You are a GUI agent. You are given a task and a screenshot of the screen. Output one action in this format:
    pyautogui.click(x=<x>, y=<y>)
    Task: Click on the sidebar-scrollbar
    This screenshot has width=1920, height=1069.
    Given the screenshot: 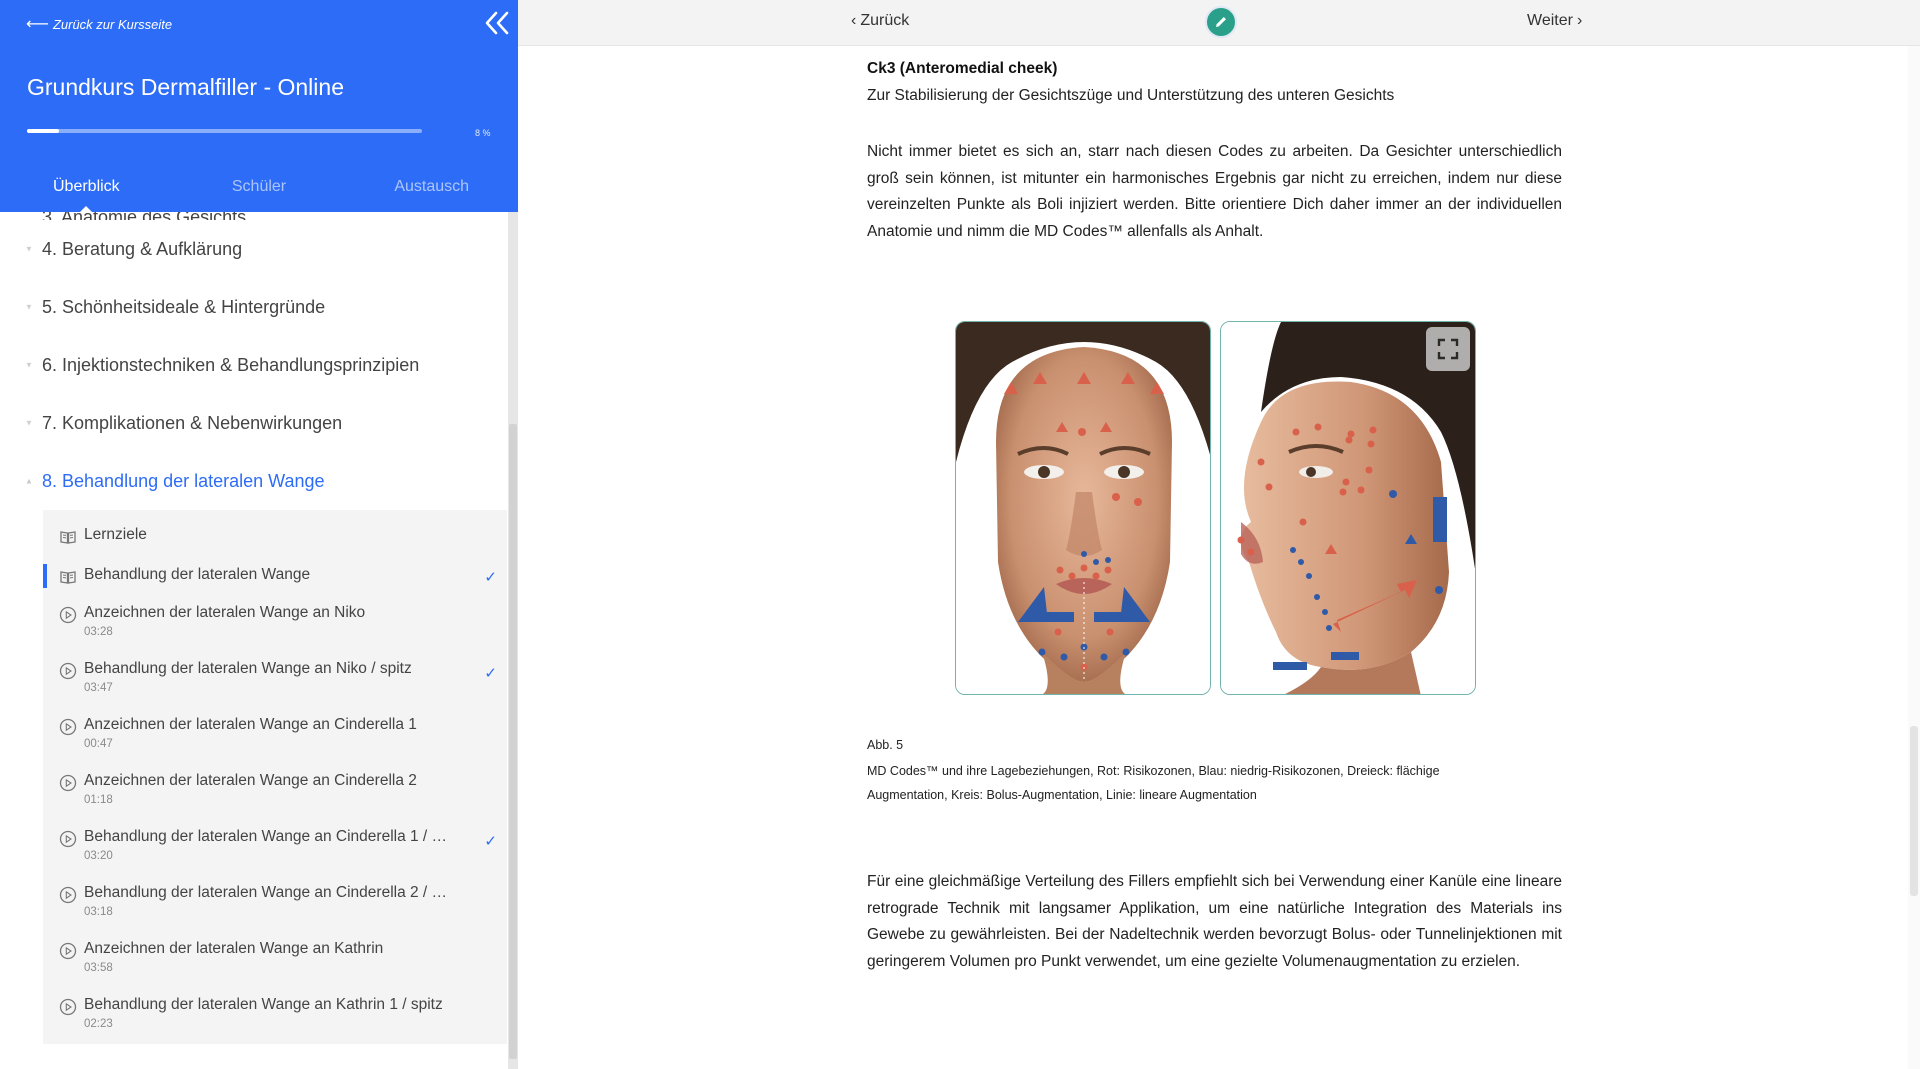 What is the action you would take?
    pyautogui.click(x=513, y=640)
    